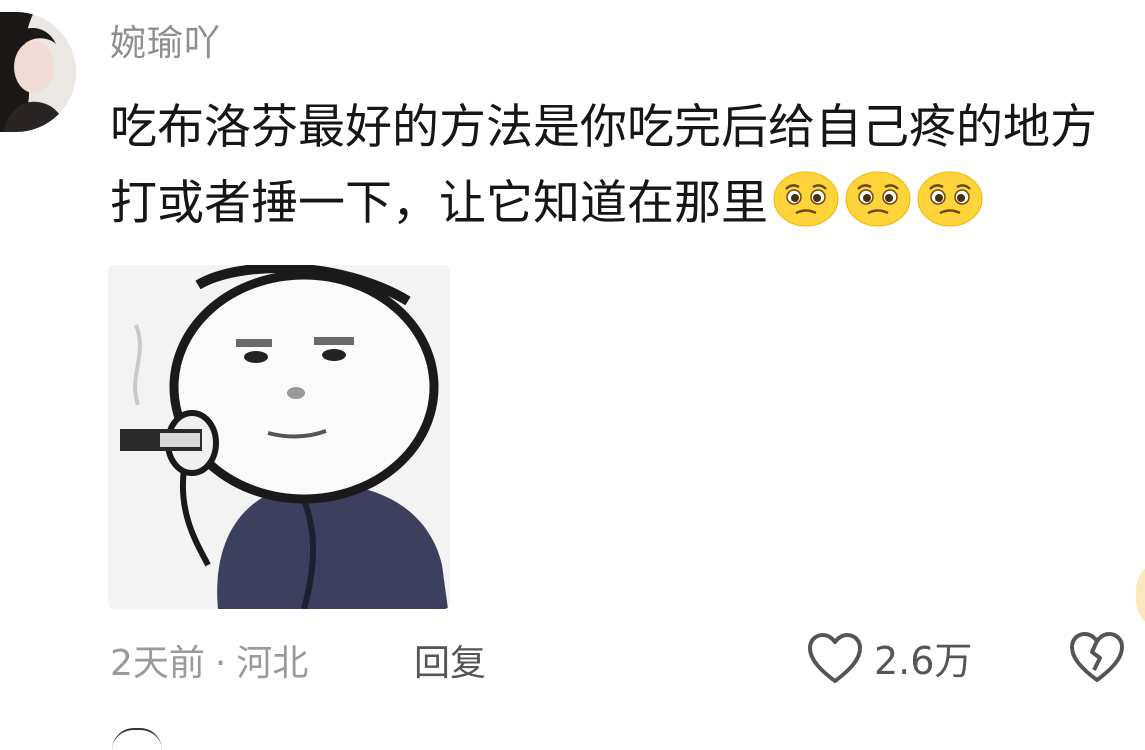 Image resolution: width=1145 pixels, height=750 pixels. What do you see at coordinates (137, 739) in the screenshot?
I see `next-comment-avatar` at bounding box center [137, 739].